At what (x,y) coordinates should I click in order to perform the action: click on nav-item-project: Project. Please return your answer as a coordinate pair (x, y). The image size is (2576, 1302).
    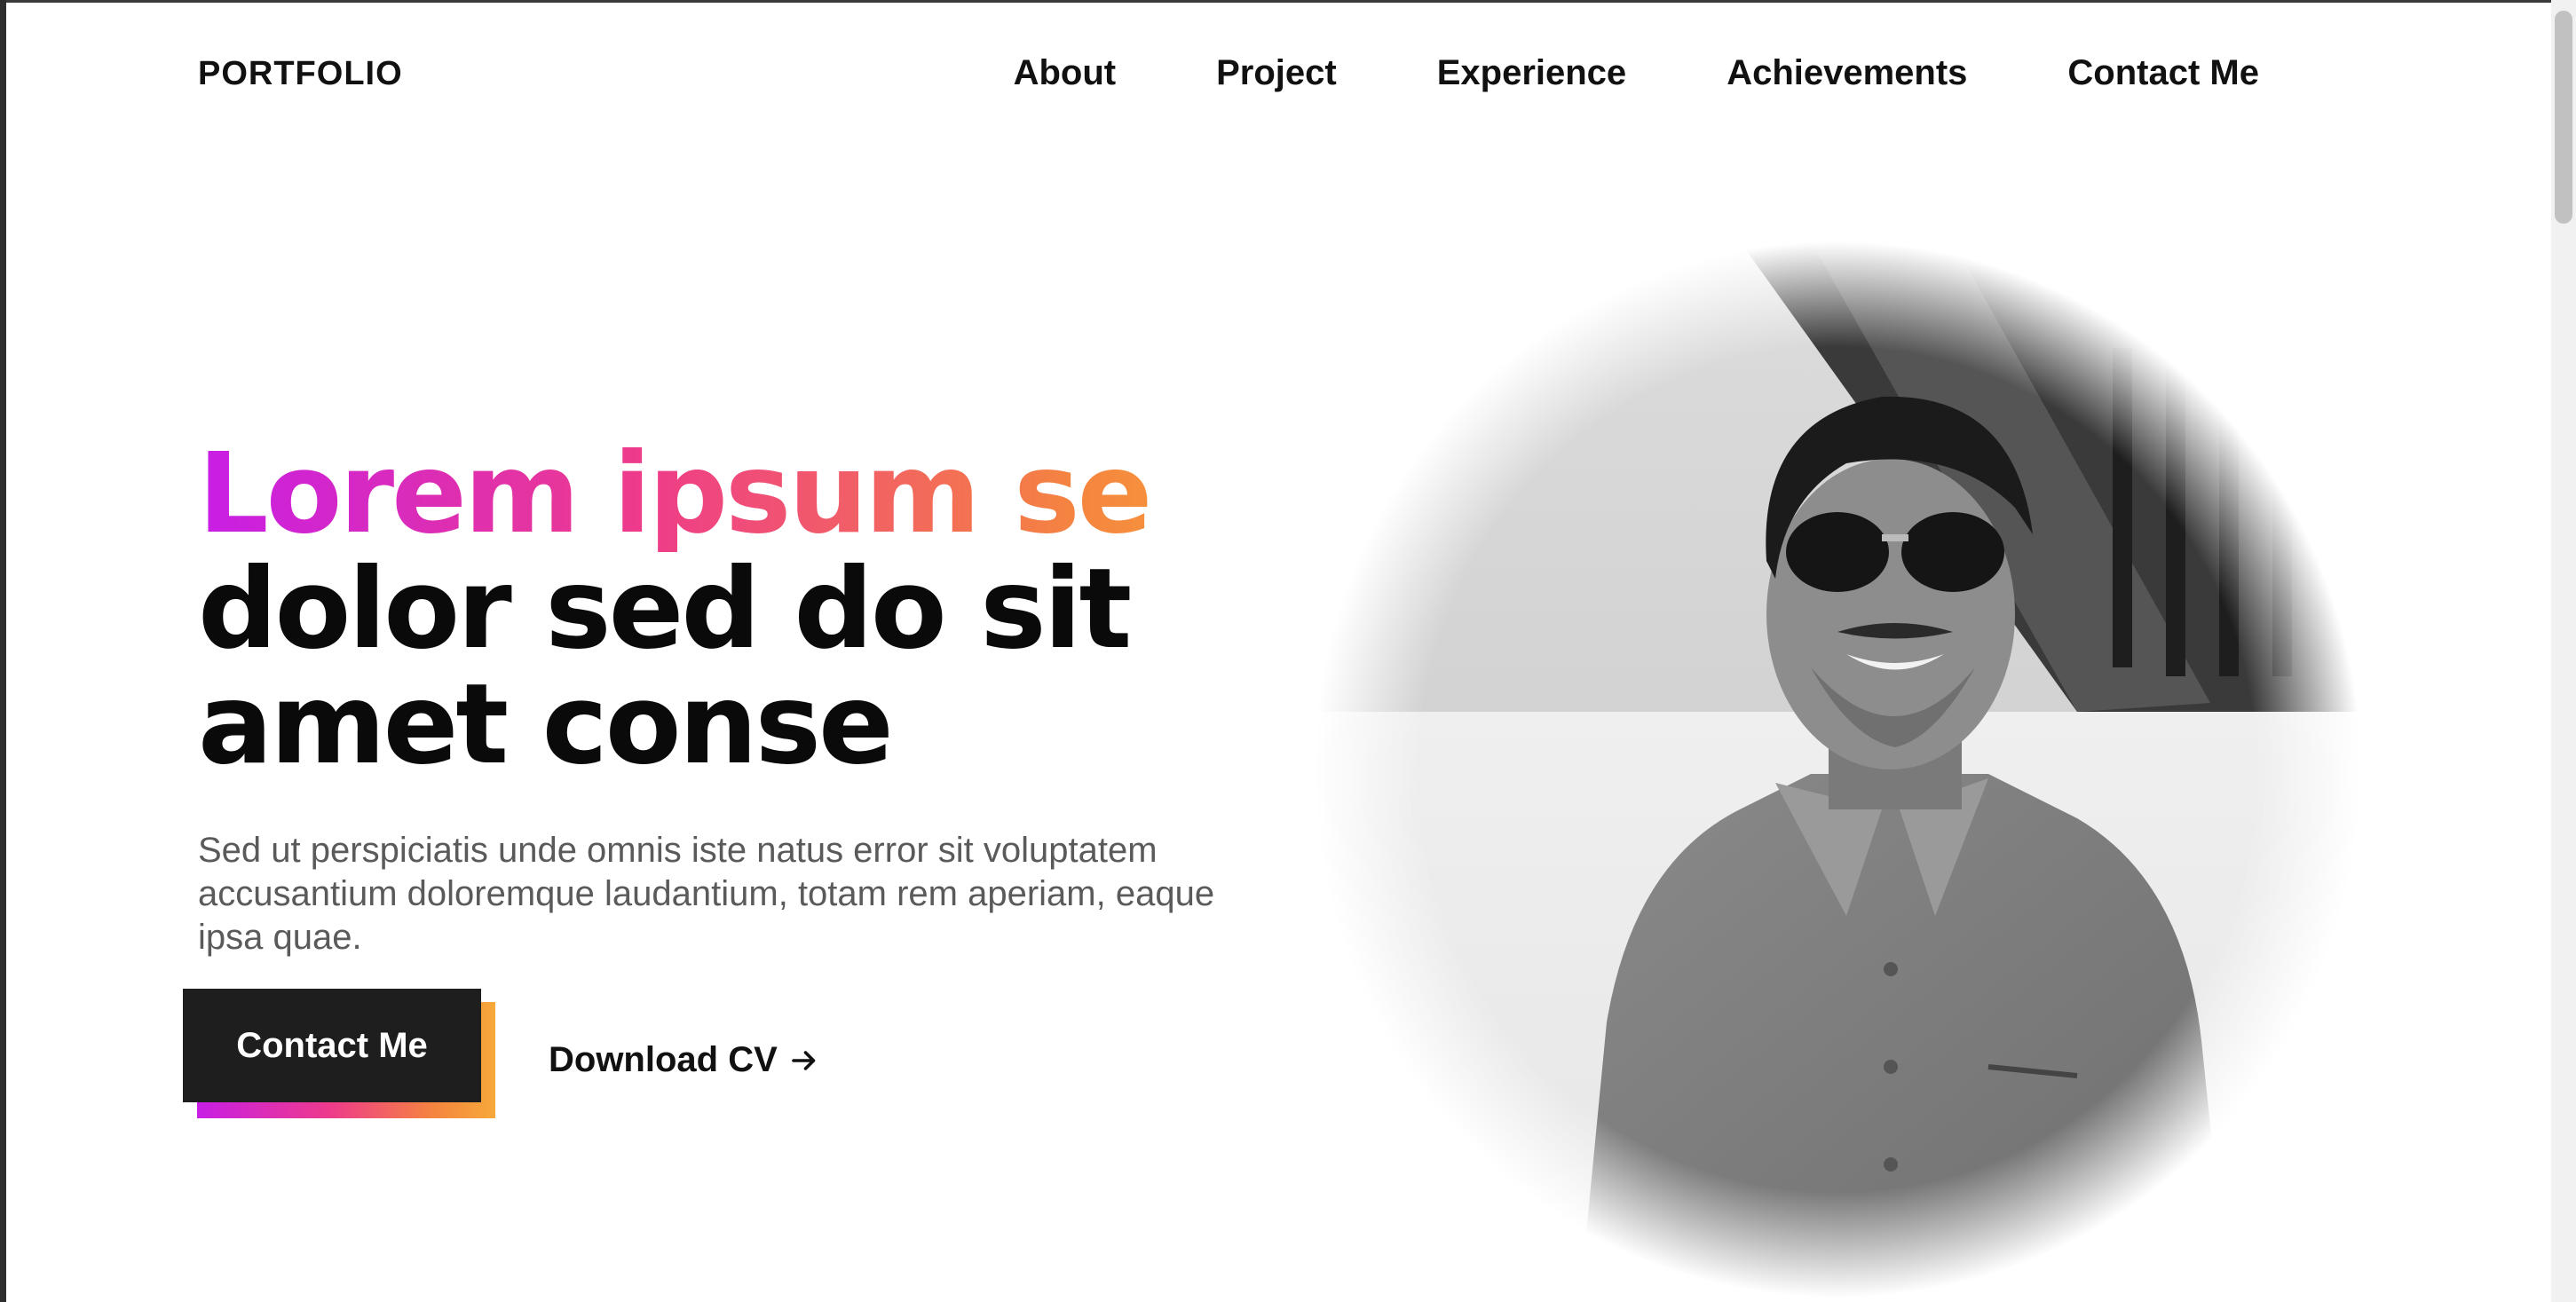
    Looking at the image, I should click on (1276, 73).